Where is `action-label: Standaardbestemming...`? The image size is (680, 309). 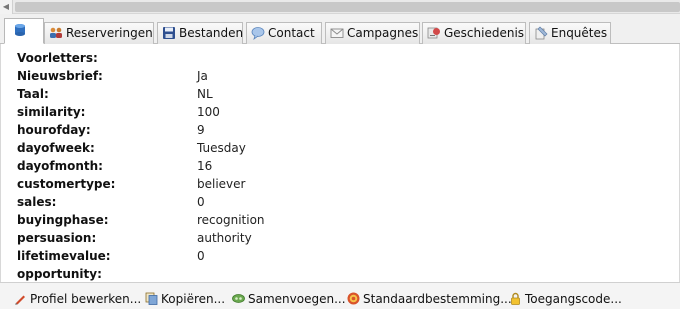 action-label: Standaardbestemming... is located at coordinates (437, 299).